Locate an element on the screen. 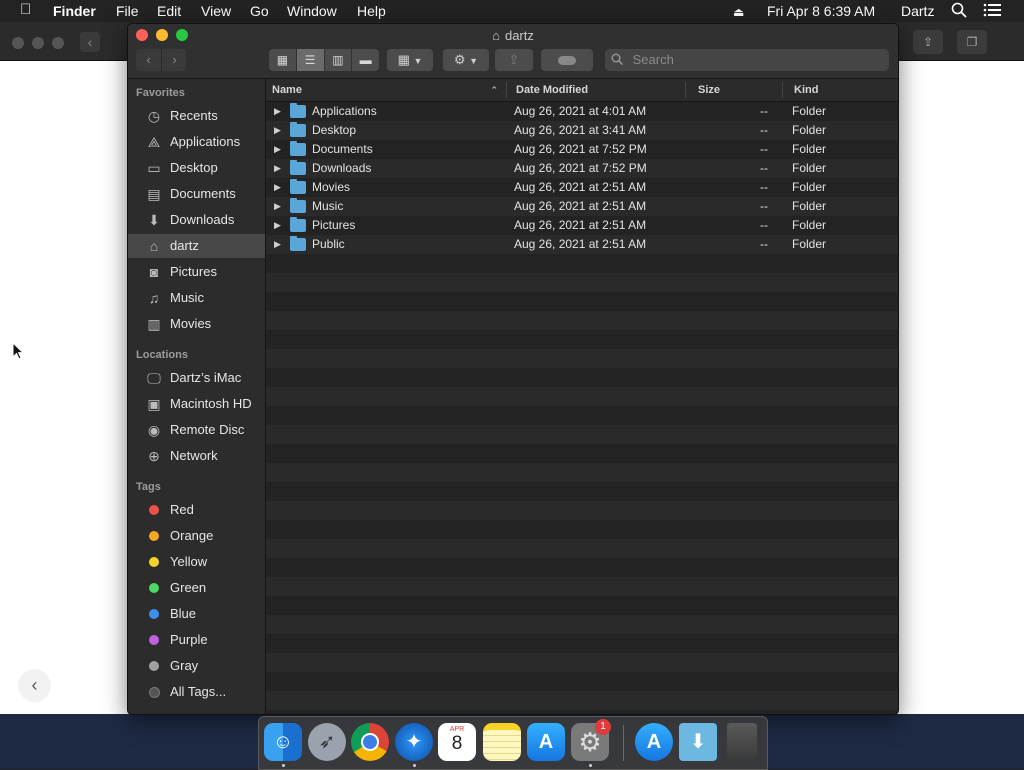 This screenshot has width=1024, height=770. file-row-desktop: ▶ Desktop Aug 26, 2021 at 3:41 AM -- Folder is located at coordinates (582, 130).